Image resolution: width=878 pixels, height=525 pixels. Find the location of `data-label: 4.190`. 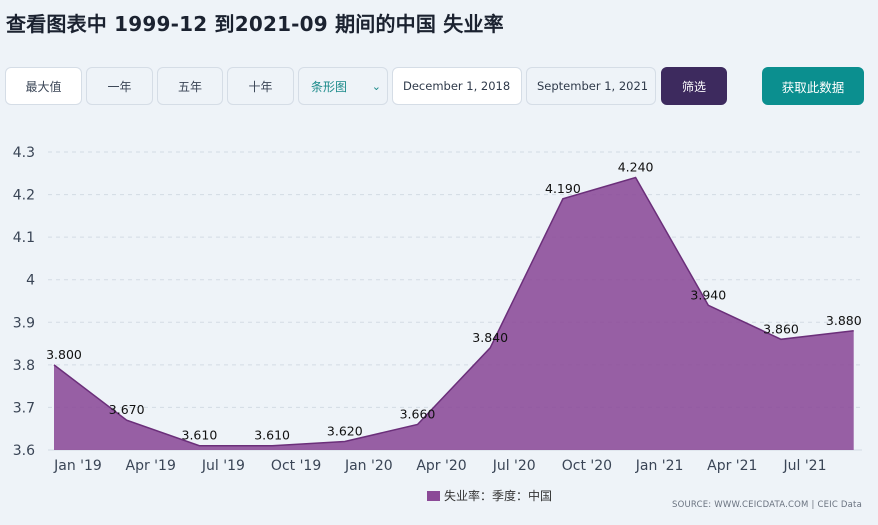

data-label: 4.190 is located at coordinates (563, 188).